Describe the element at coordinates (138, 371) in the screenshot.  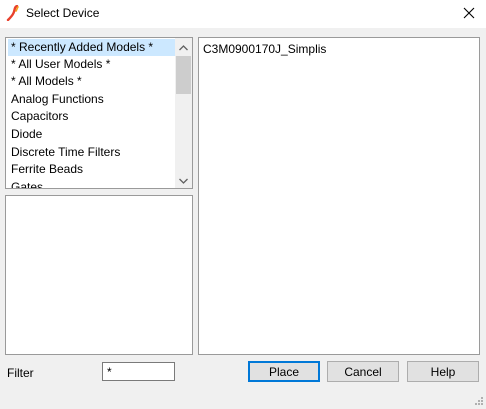
I see `filter-input` at that location.